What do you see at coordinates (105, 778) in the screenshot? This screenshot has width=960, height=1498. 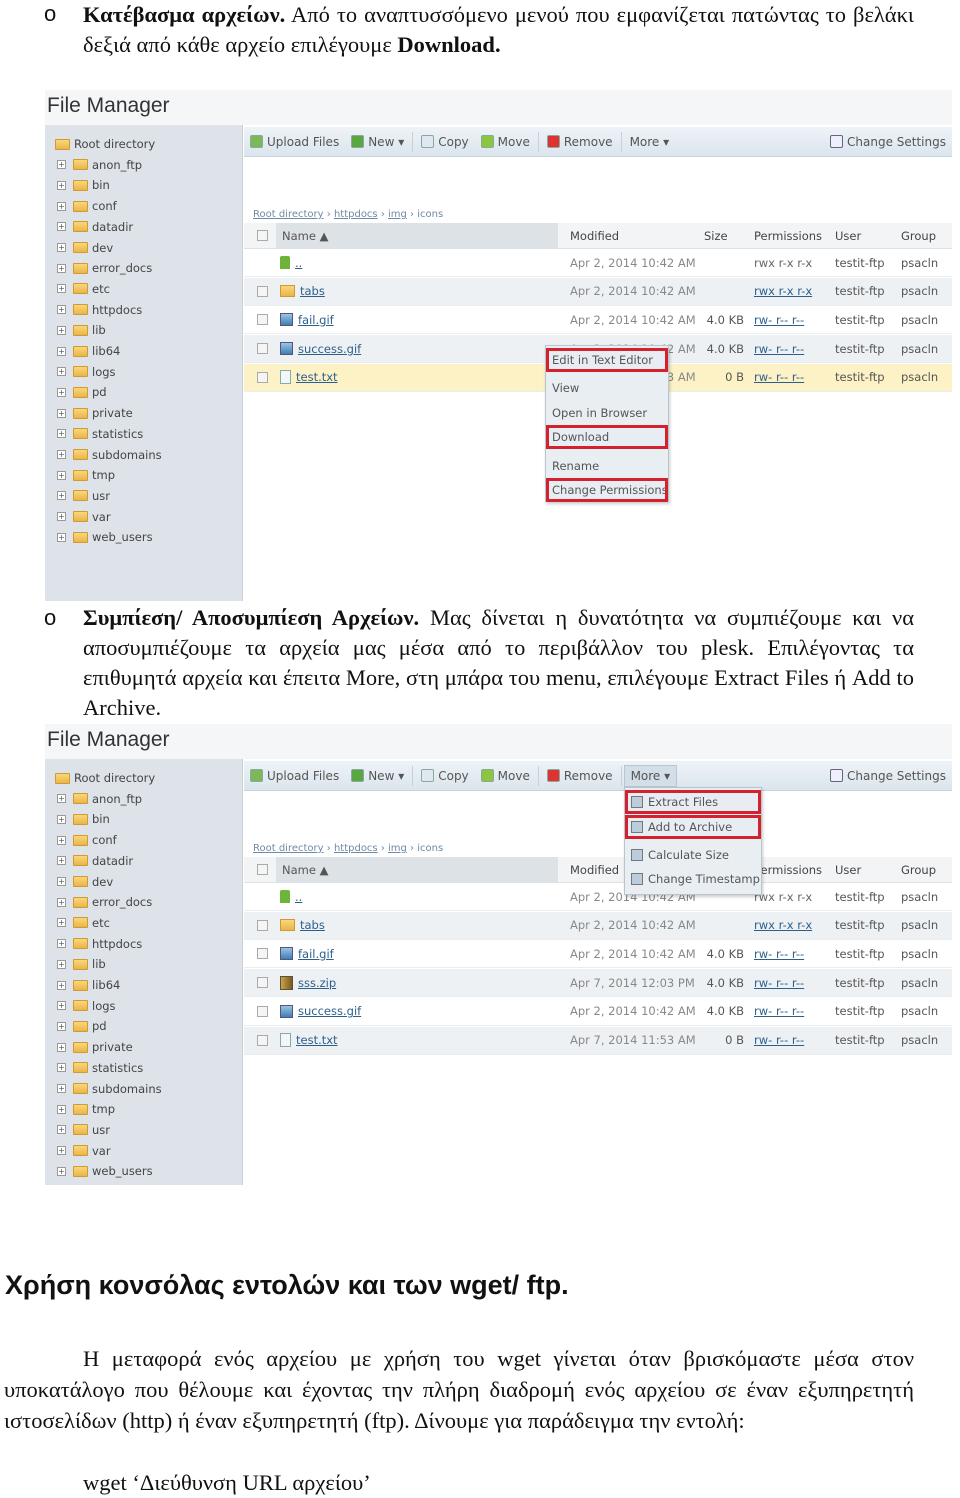 I see `tree-root: Root directory` at bounding box center [105, 778].